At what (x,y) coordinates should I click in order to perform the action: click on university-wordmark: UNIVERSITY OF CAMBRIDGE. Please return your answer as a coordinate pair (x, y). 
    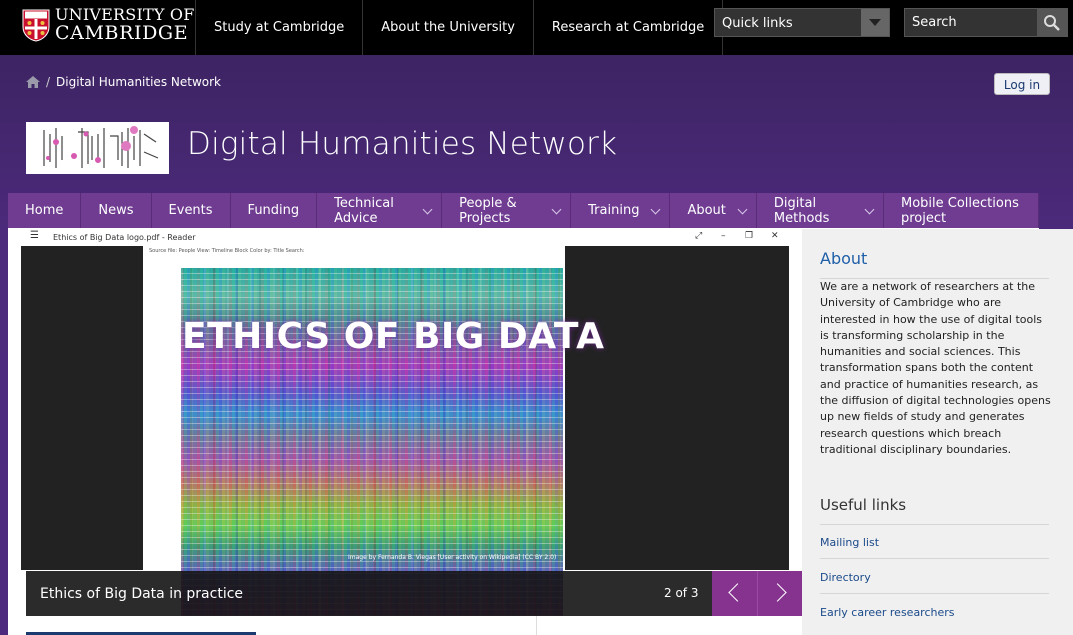
    Looking at the image, I should click on (125, 25).